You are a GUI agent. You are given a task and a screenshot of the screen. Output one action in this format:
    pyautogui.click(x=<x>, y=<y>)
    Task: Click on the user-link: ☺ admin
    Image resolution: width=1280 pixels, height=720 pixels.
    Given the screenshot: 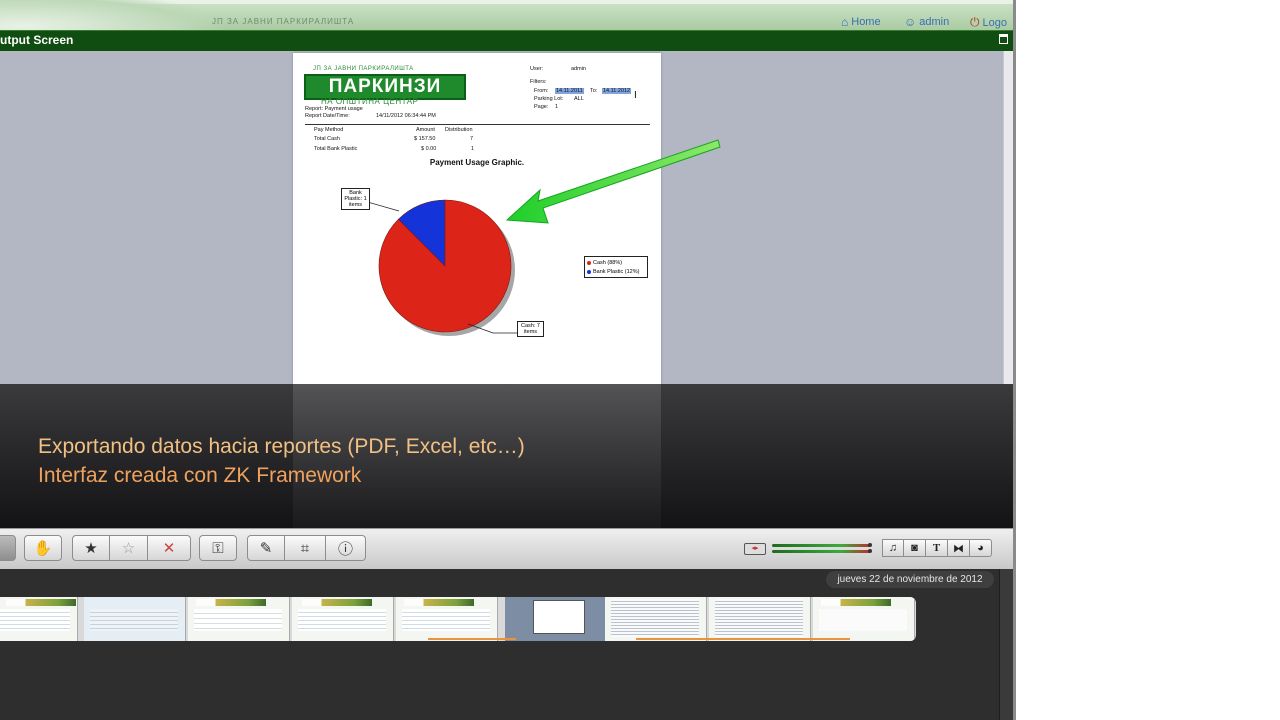 What is the action you would take?
    pyautogui.click(x=926, y=22)
    